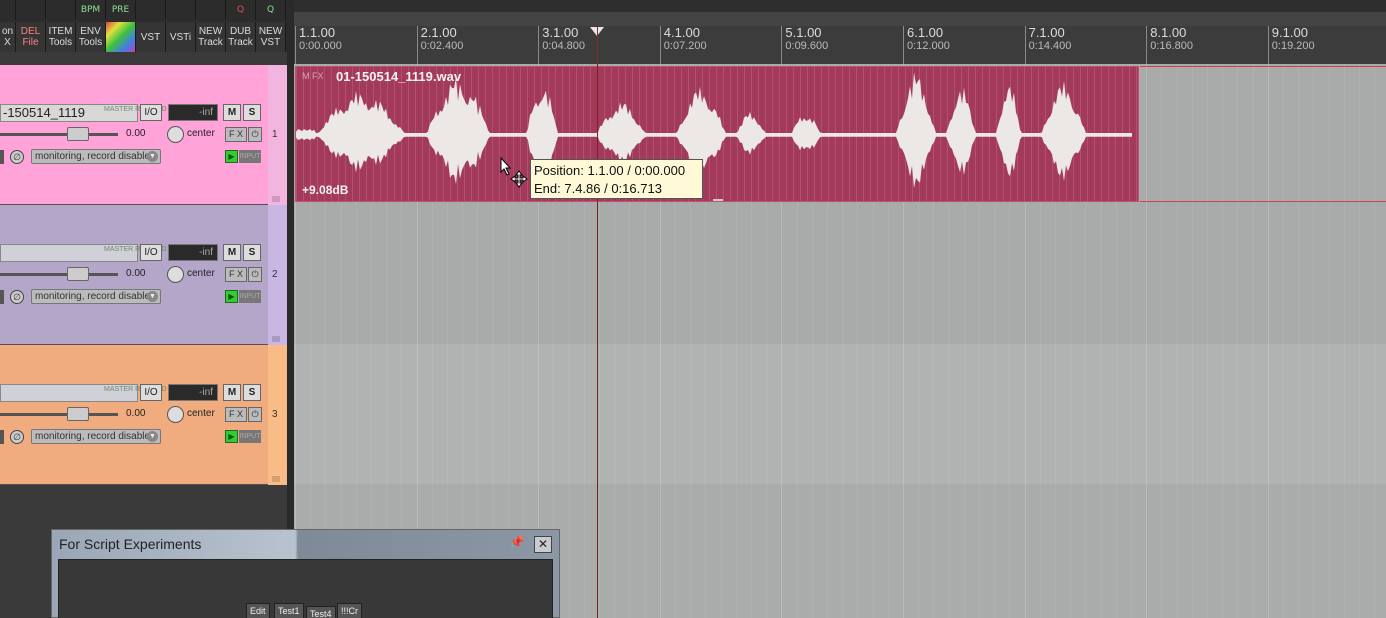  I want to click on ruler-mark: 6.1.00 0:12.000, so click(926, 45).